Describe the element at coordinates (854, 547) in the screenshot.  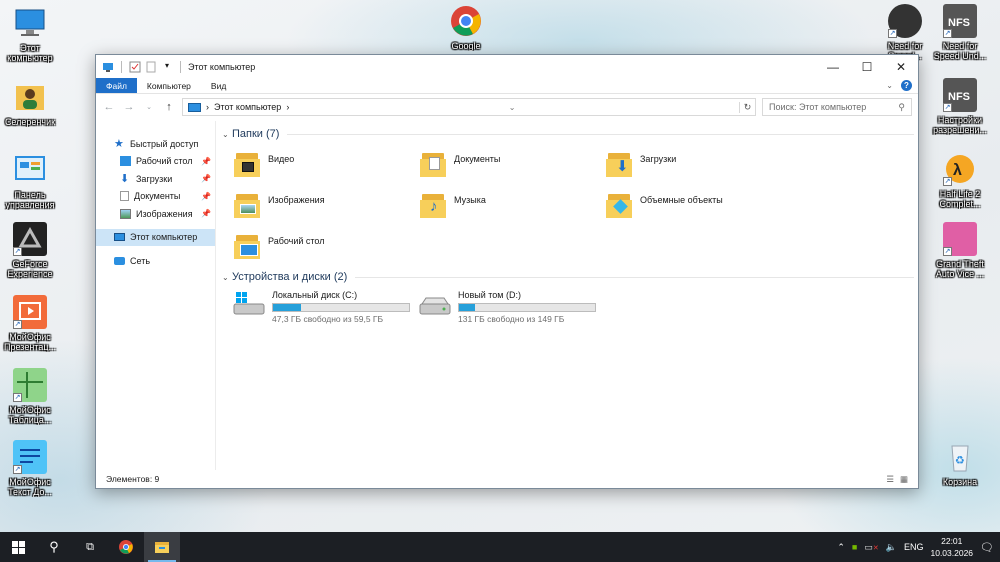
I see `nvidia-icon: ■` at that location.